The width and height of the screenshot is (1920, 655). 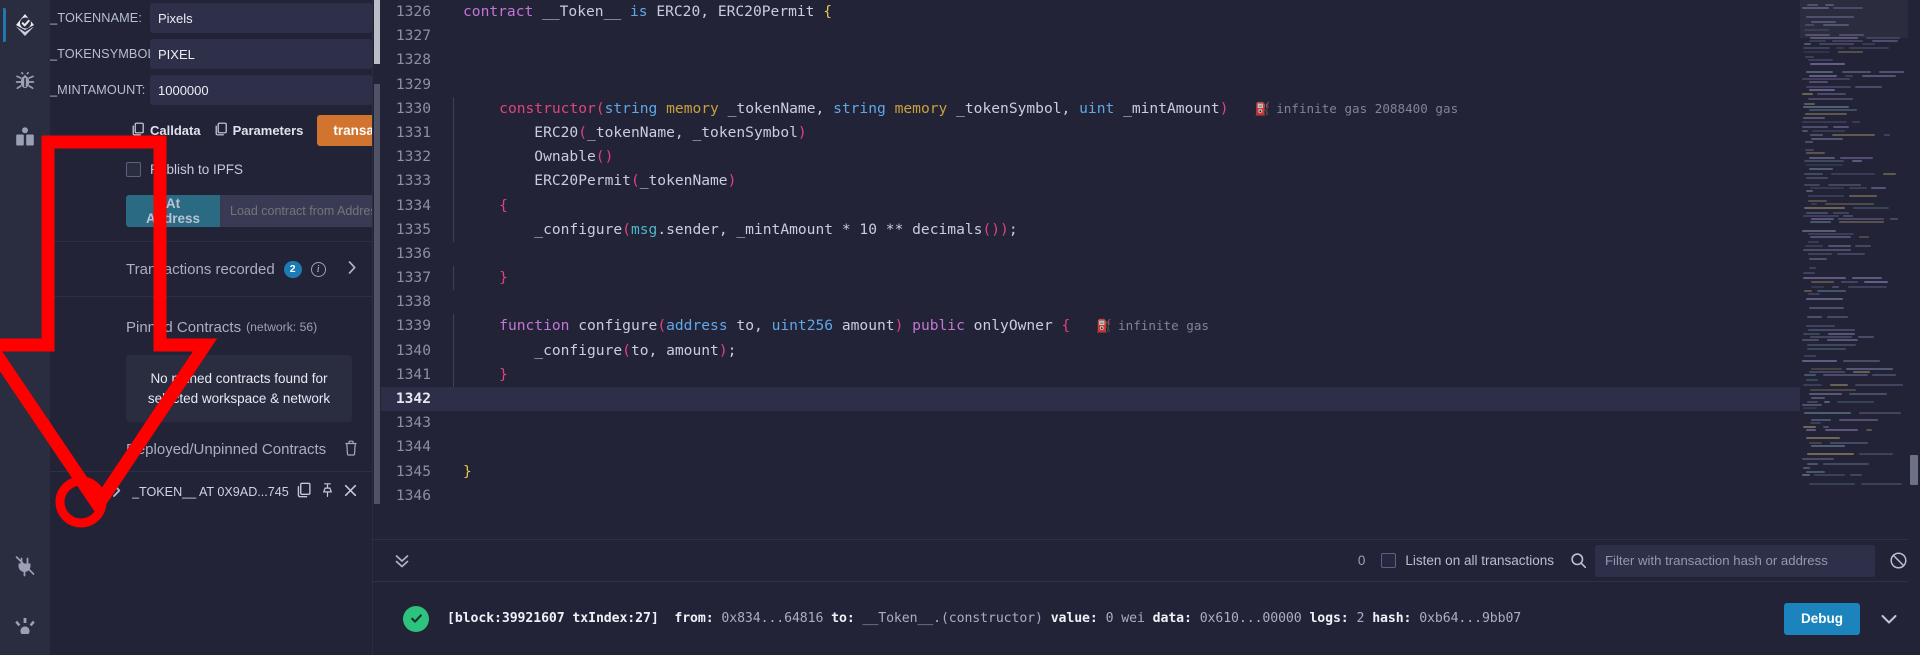 What do you see at coordinates (117, 492) in the screenshot?
I see `expand-contract-chevron-icon` at bounding box center [117, 492].